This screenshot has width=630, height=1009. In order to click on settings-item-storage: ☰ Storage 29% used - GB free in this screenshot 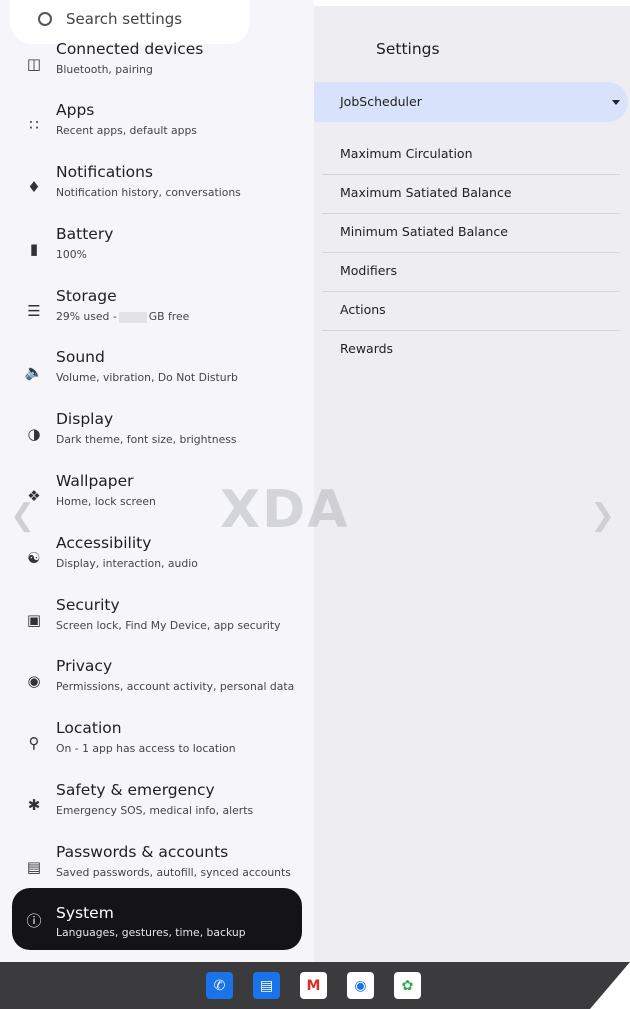, I will do `click(157, 315)`.